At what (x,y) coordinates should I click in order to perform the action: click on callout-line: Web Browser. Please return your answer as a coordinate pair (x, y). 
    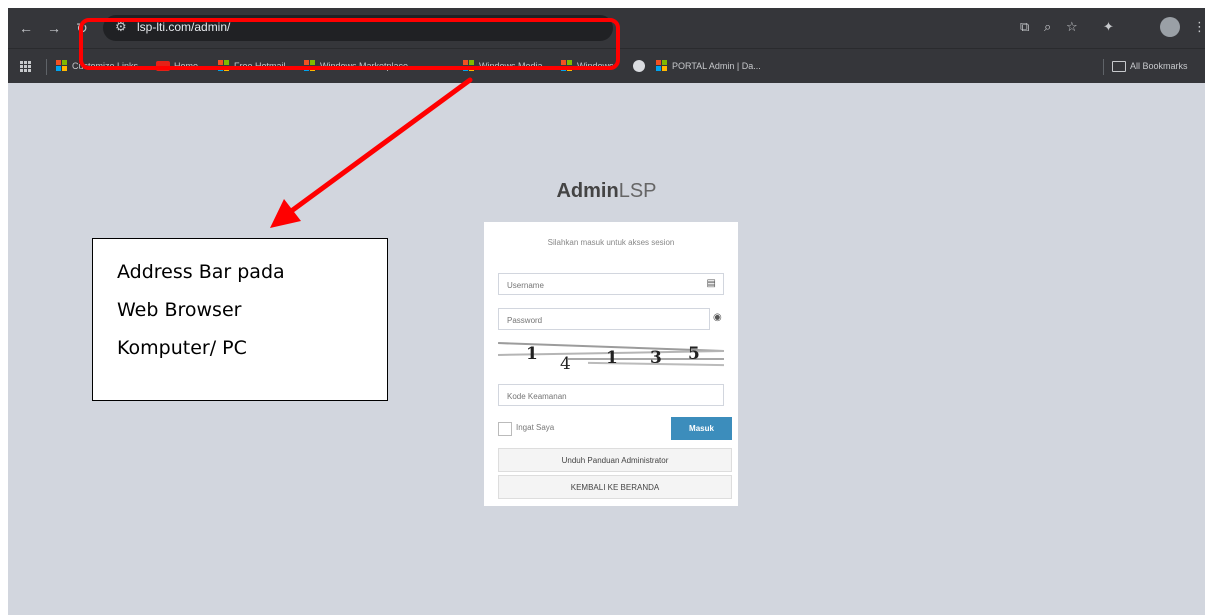
    Looking at the image, I should click on (179, 310).